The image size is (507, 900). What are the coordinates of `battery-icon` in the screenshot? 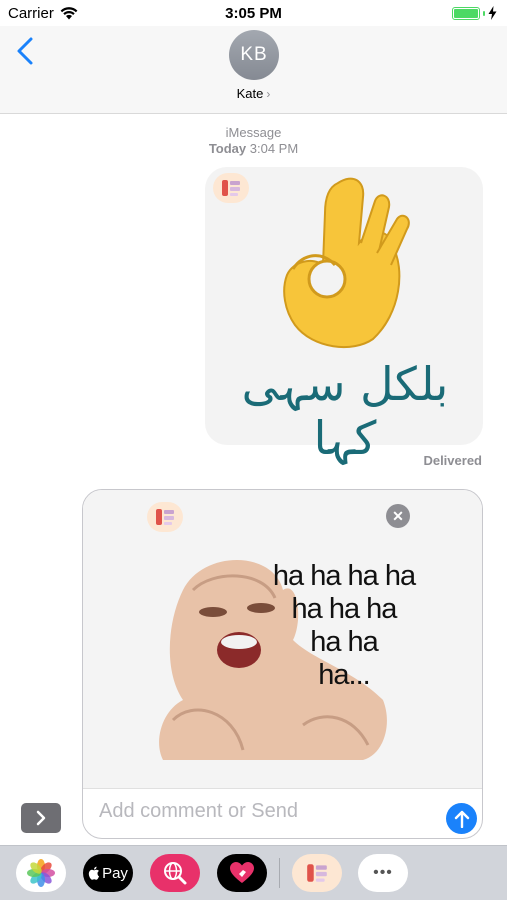 It's located at (466, 13).